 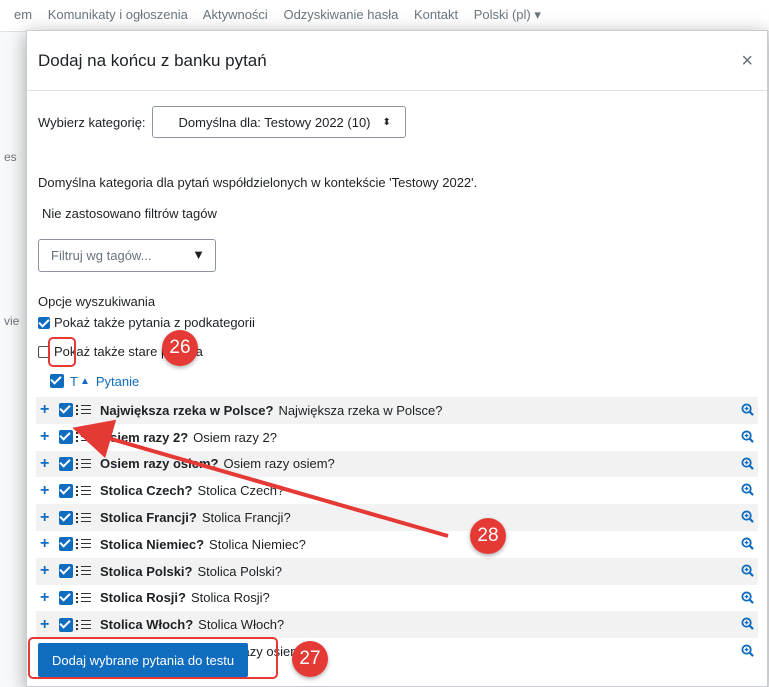 What do you see at coordinates (198, 254) in the screenshot?
I see `dropdown-arrow-icon: ▼` at bounding box center [198, 254].